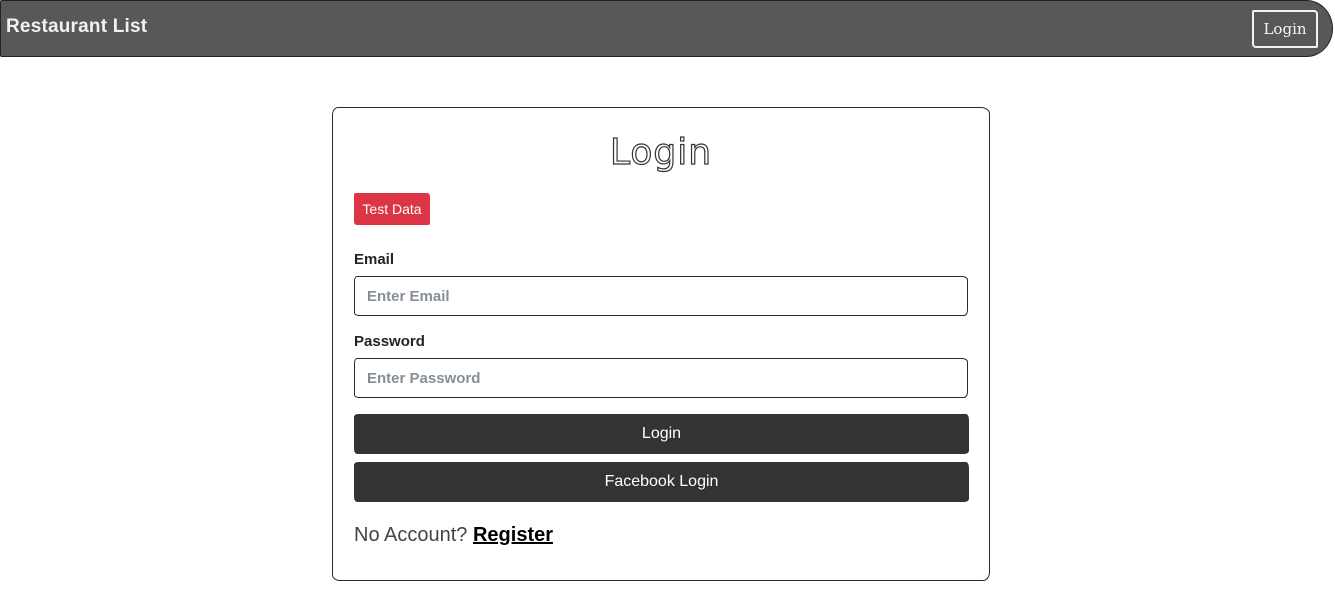 This screenshot has height=604, width=1335. Describe the element at coordinates (661, 482) in the screenshot. I see `facebook-login-button: Facebook Login` at that location.